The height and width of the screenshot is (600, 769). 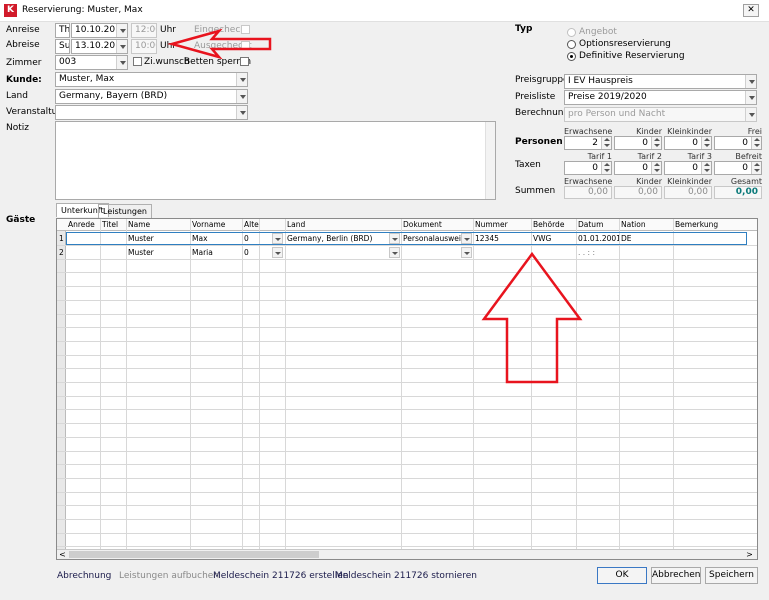 What do you see at coordinates (532, 317) in the screenshot?
I see `annotation-arrow-up` at bounding box center [532, 317].